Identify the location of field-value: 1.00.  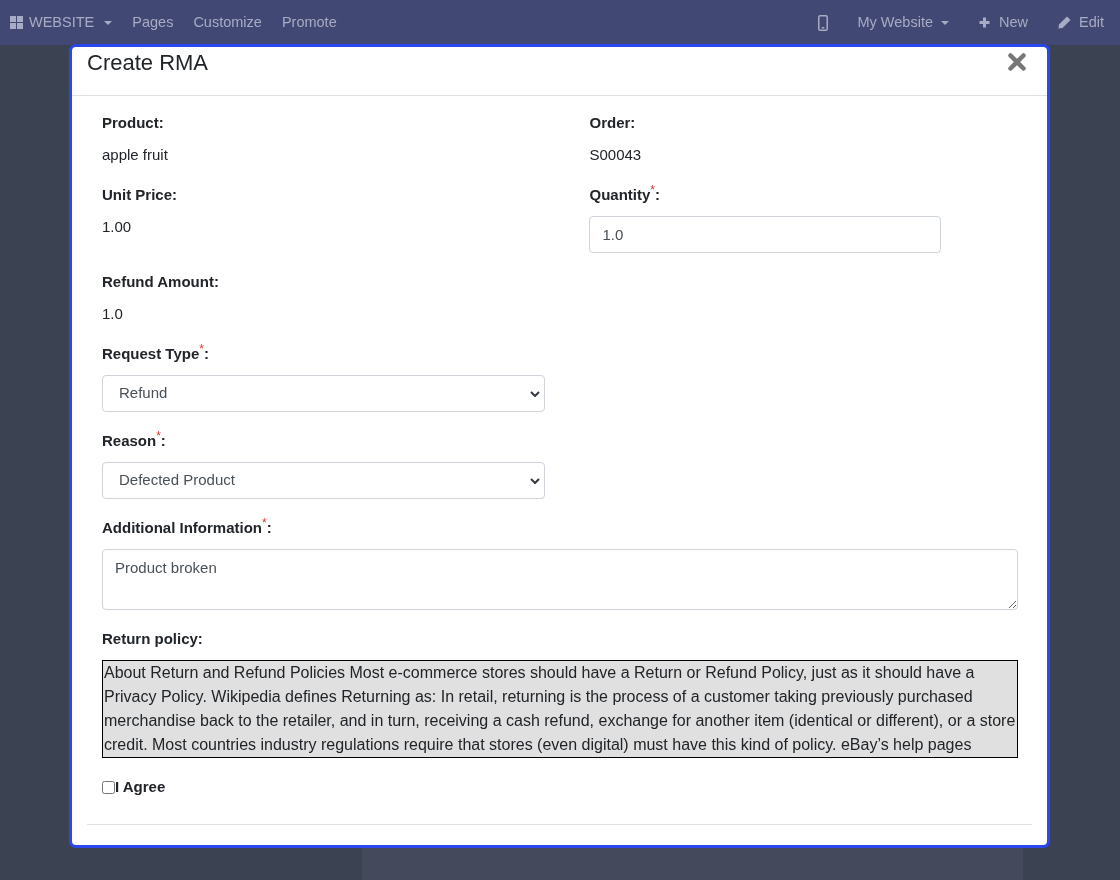
(117, 227).